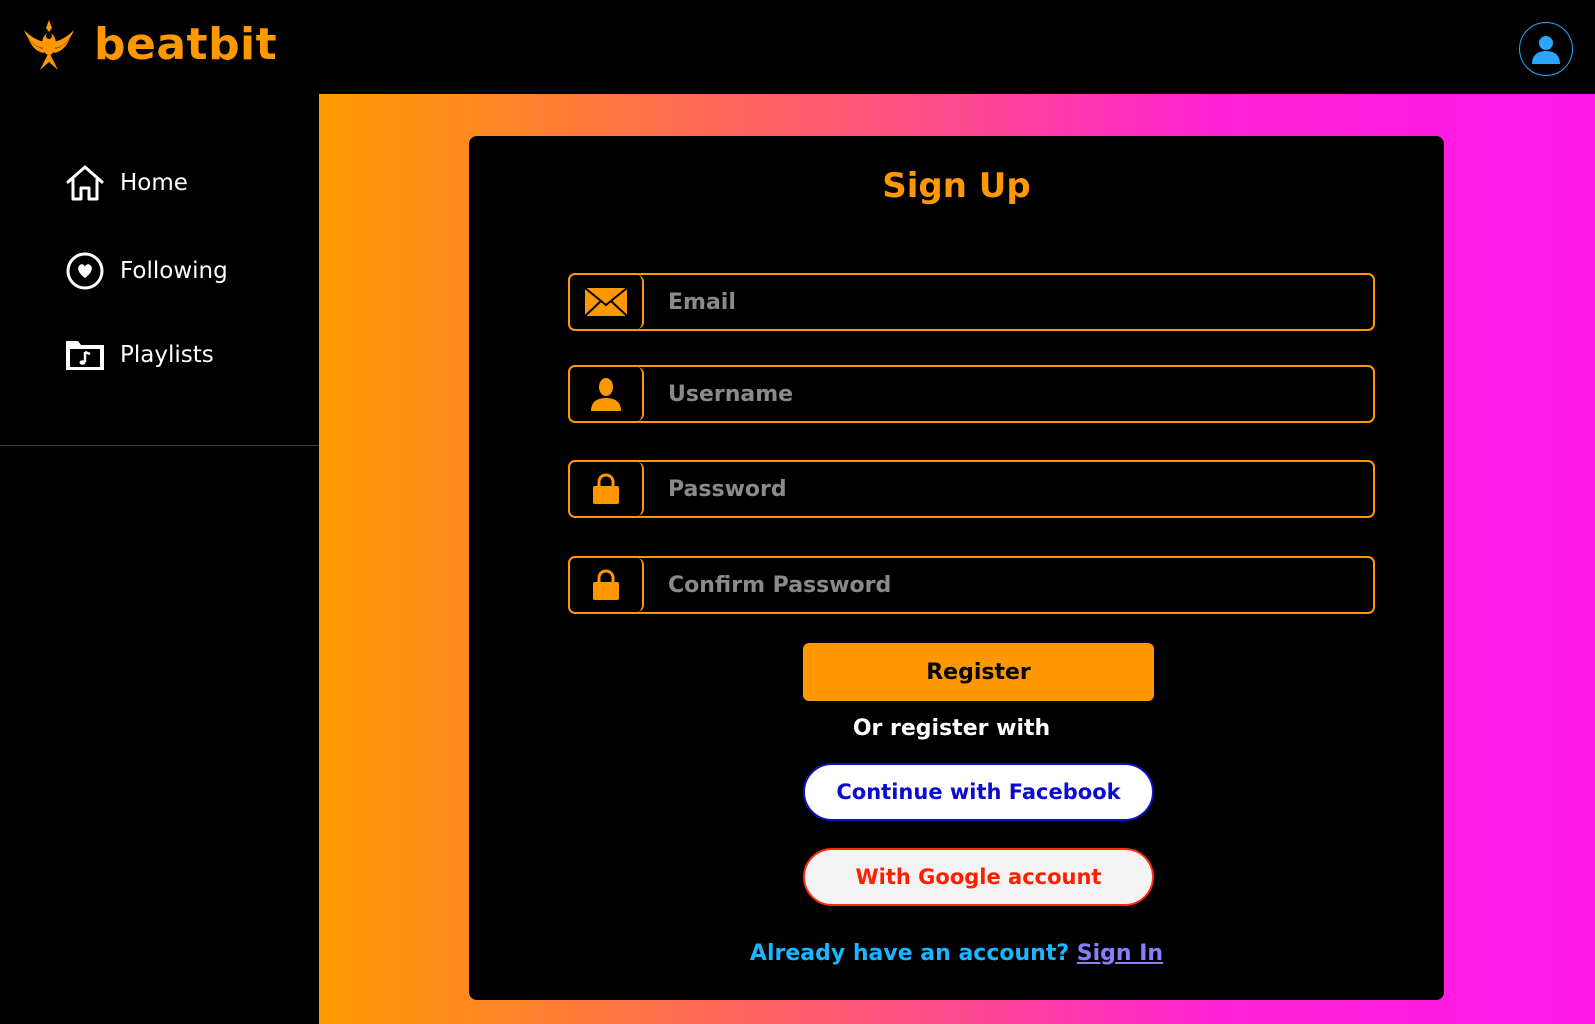  I want to click on user-avatar-icon, so click(1546, 50).